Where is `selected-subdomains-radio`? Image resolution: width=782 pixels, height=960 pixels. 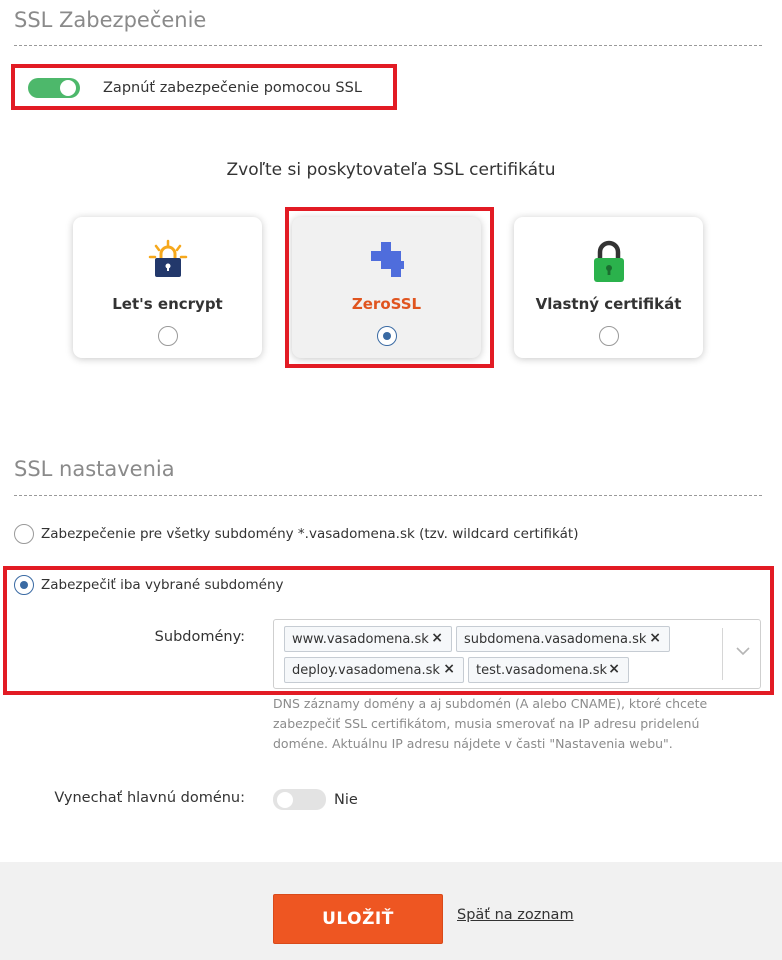
selected-subdomains-radio is located at coordinates (24, 585).